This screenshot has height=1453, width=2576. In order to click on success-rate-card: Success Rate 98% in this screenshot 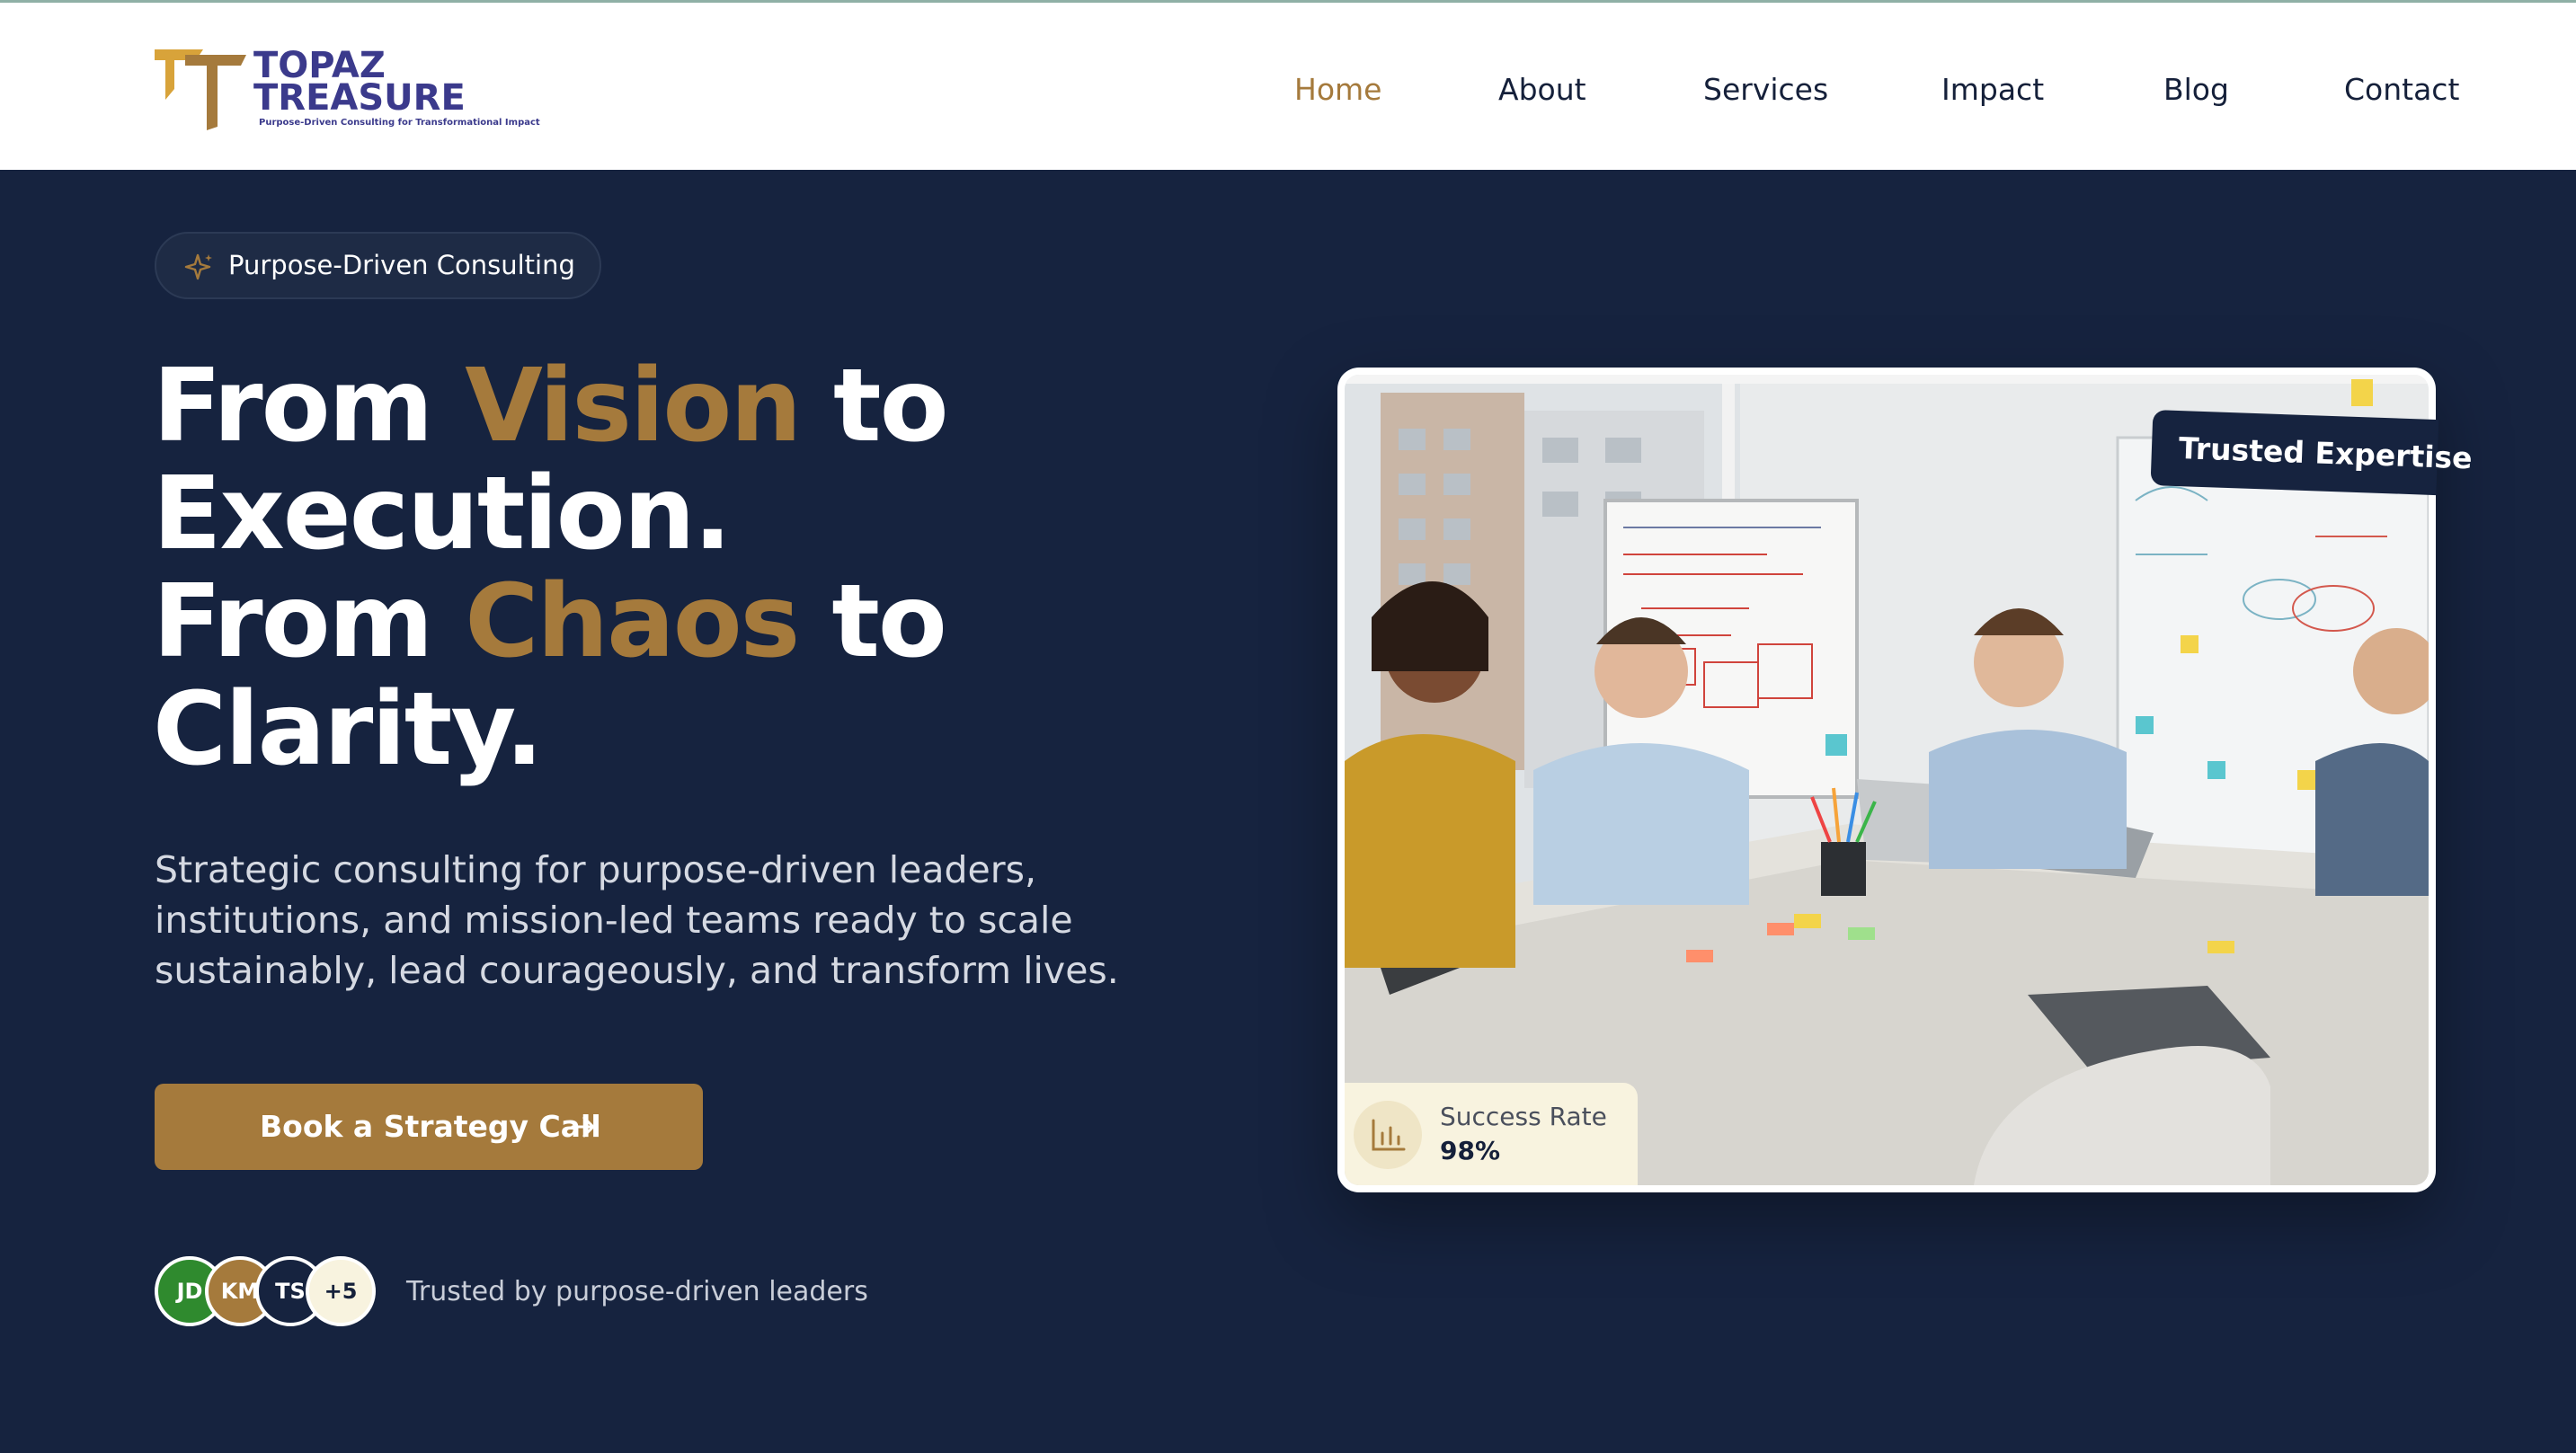, I will do `click(1491, 1134)`.